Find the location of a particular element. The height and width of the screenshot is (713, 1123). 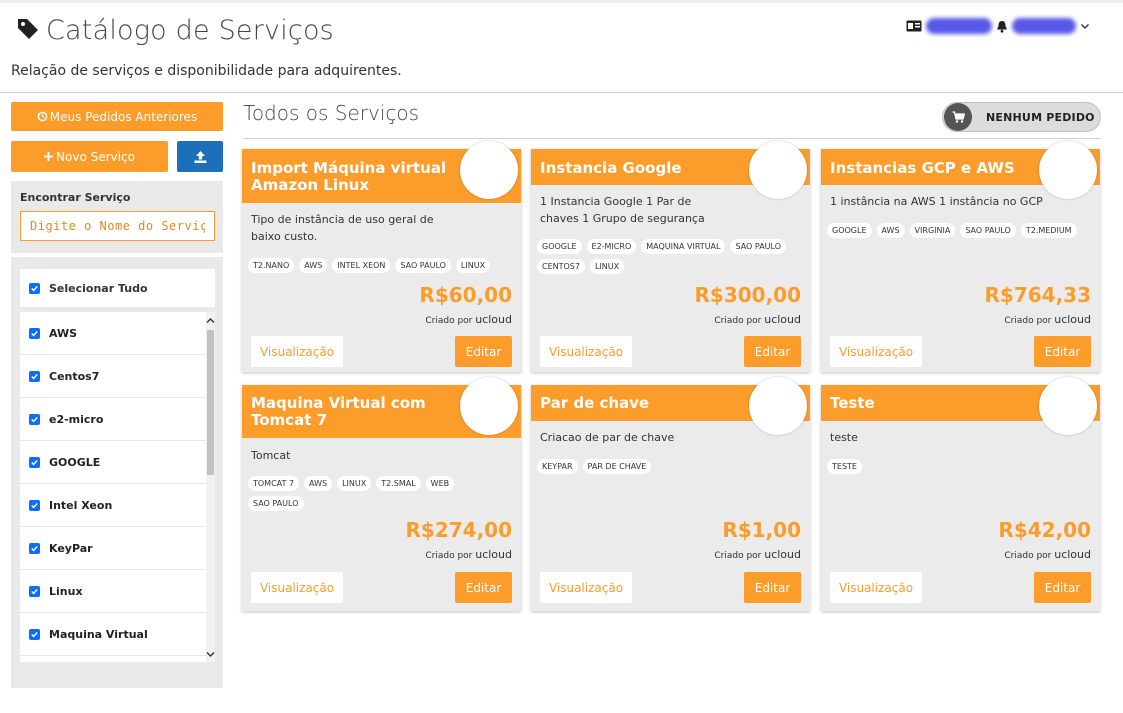

tag: TOMCAT 7 is located at coordinates (274, 483).